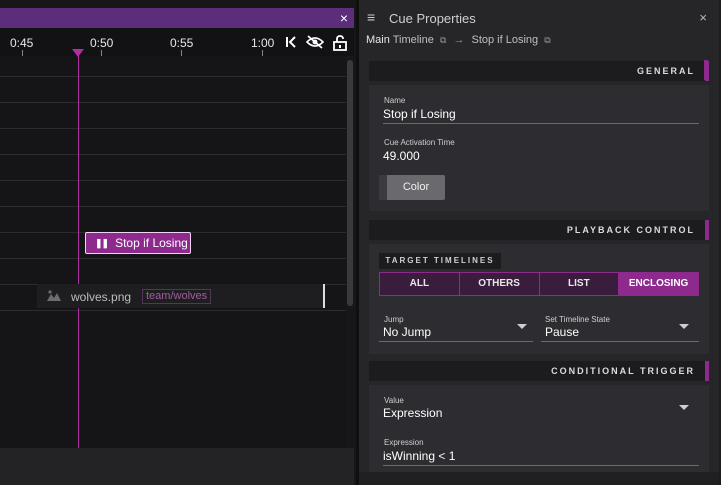 The image size is (721, 485). I want to click on section-general-header: GENERAL, so click(539, 71).